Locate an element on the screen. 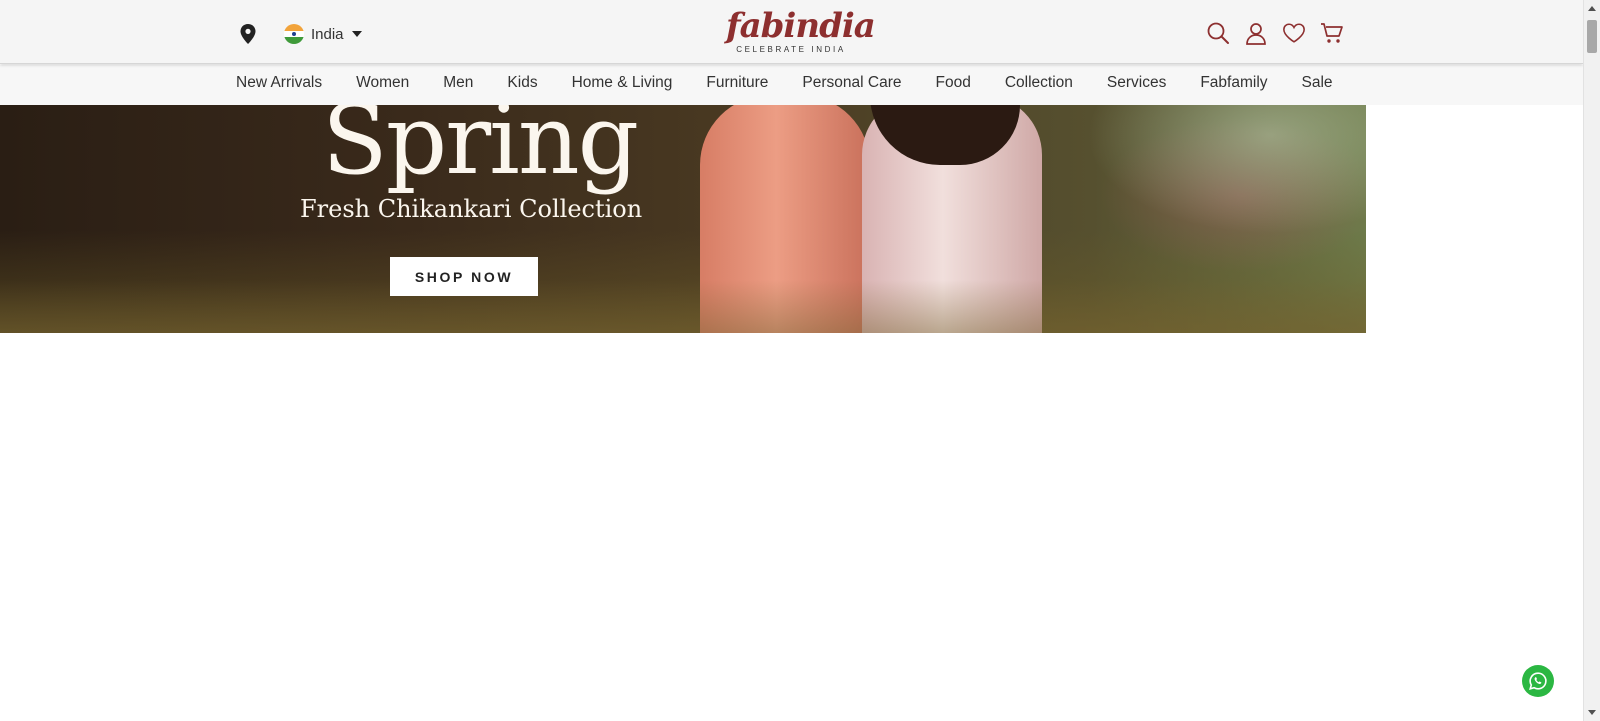 The height and width of the screenshot is (721, 1600). shop-now-button: SHOP NOW is located at coordinates (464, 276).